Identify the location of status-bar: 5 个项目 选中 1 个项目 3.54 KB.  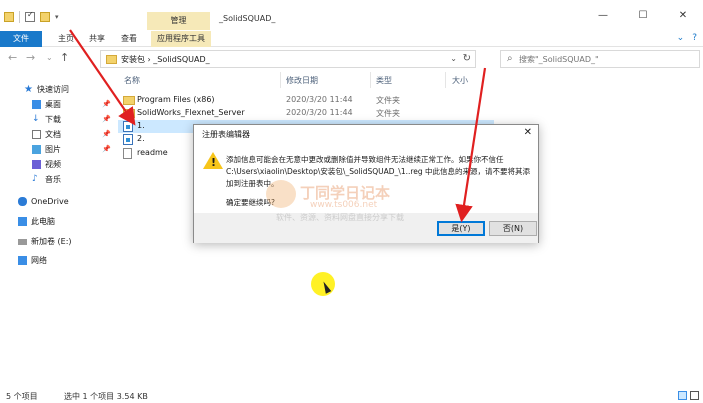
(351, 396).